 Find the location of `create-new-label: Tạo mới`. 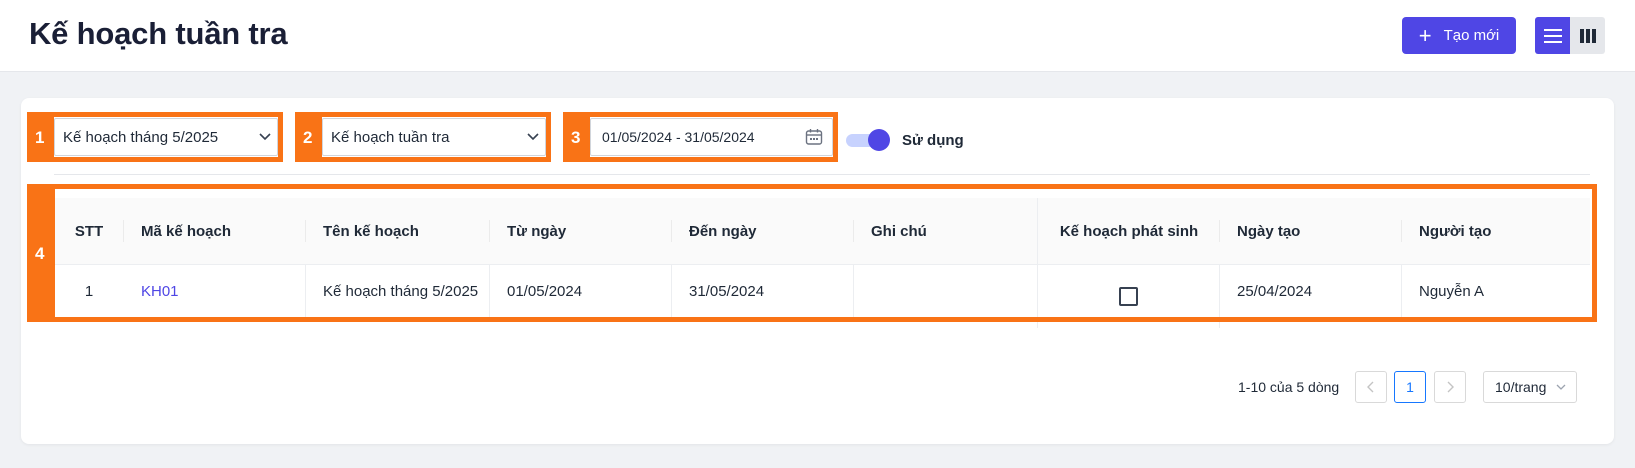

create-new-label: Tạo mới is located at coordinates (1471, 35).